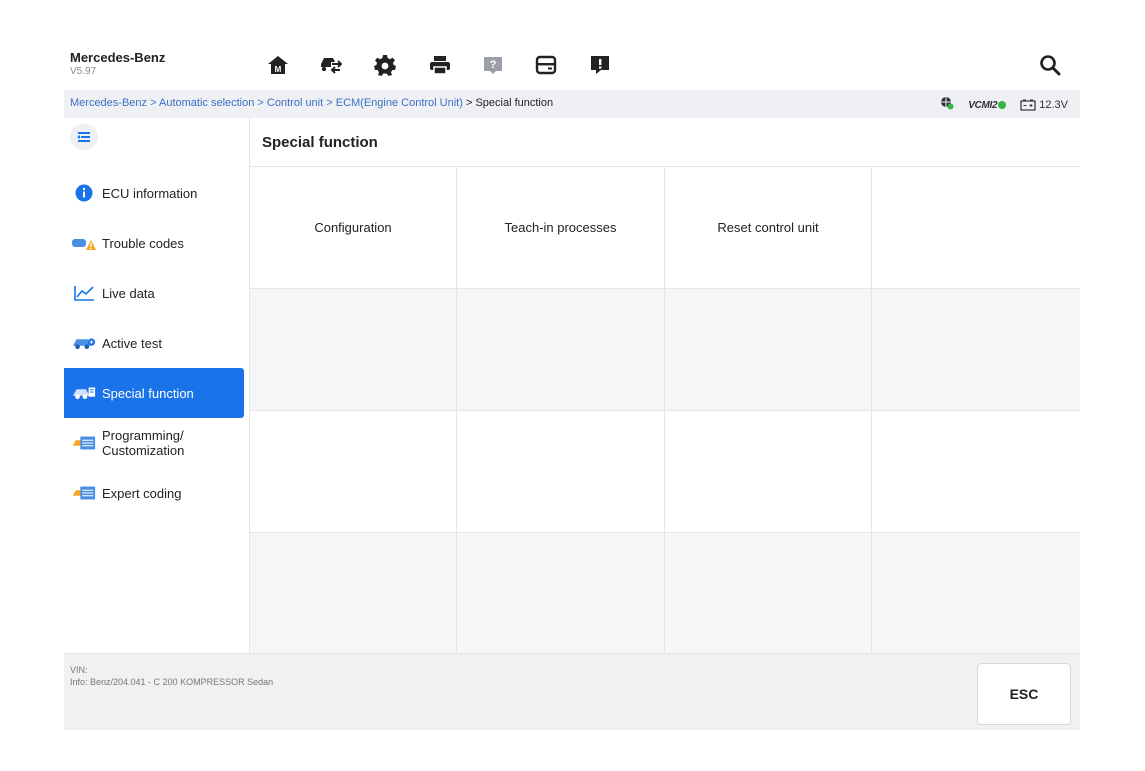 The width and height of the screenshot is (1145, 771). I want to click on sidebar-item-label: Programming/Customization, so click(143, 443).